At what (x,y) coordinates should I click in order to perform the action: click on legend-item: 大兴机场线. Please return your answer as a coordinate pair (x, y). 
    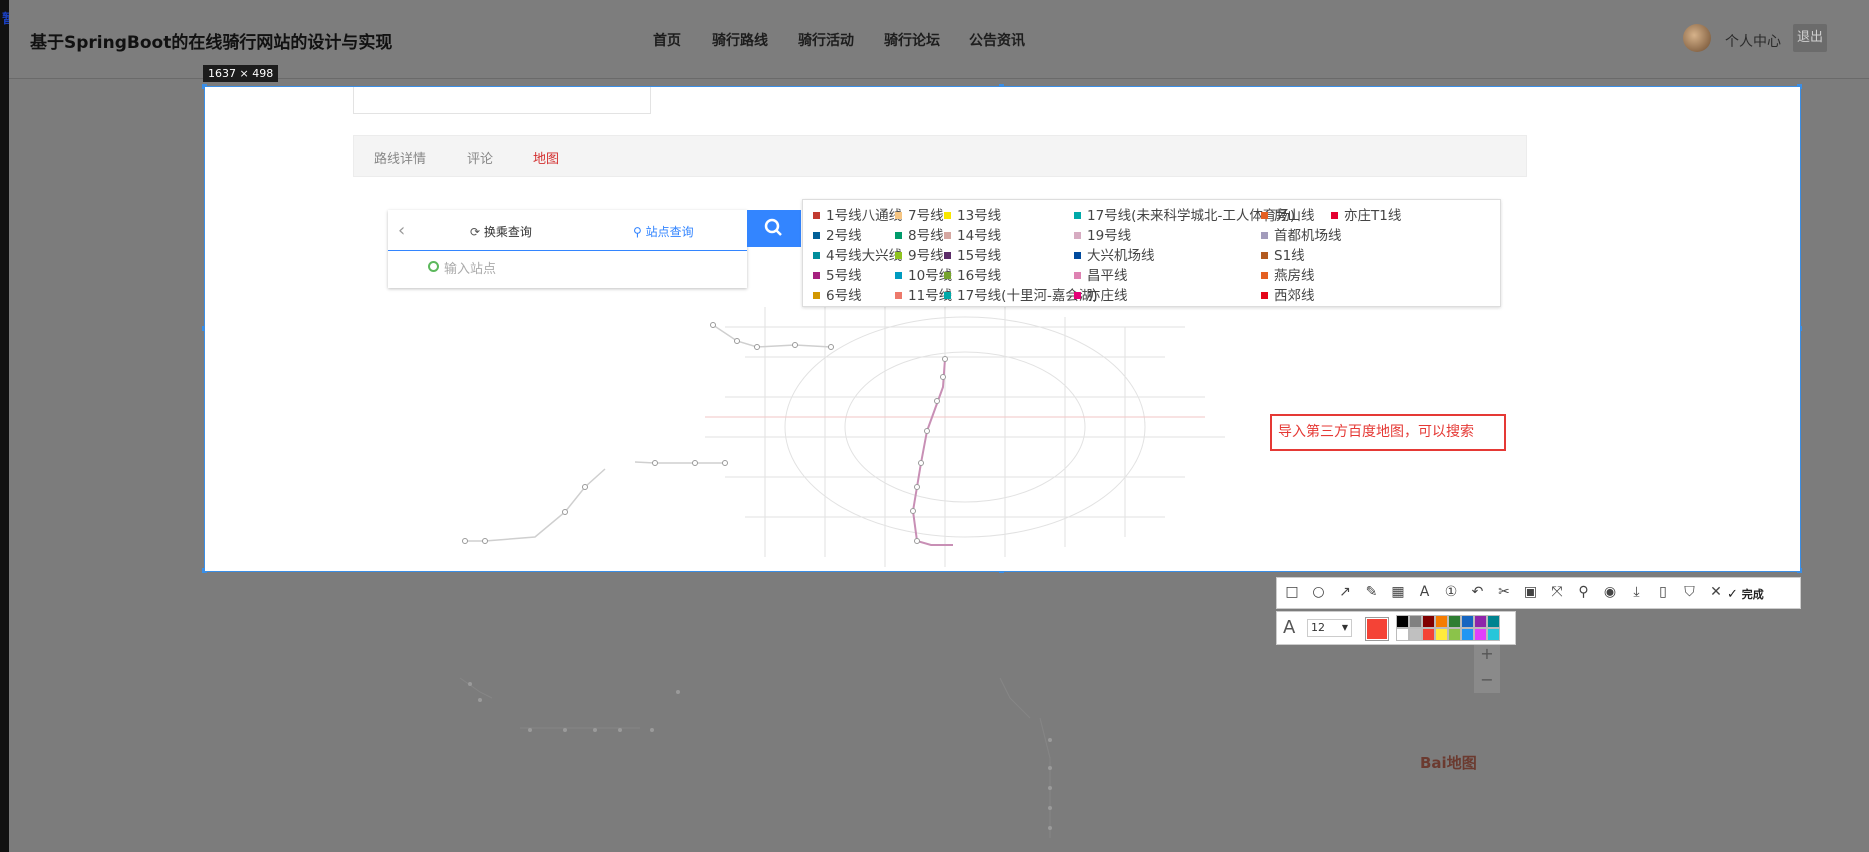
    Looking at the image, I should click on (1114, 254).